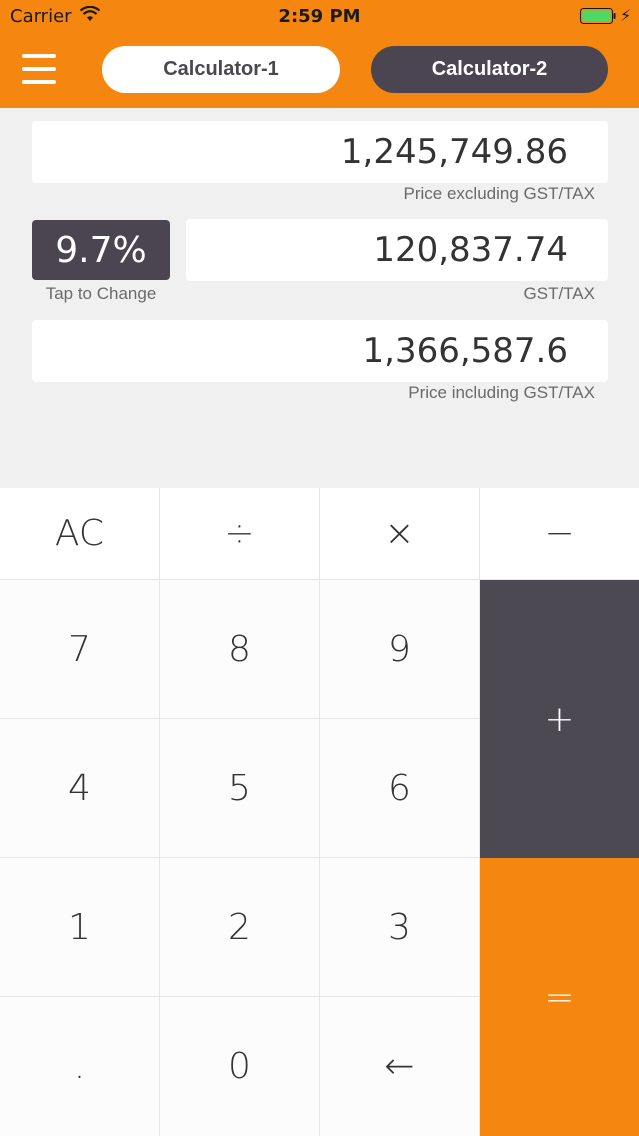 Image resolution: width=639 pixels, height=1136 pixels. Describe the element at coordinates (559, 719) in the screenshot. I see `plus-button: +` at that location.